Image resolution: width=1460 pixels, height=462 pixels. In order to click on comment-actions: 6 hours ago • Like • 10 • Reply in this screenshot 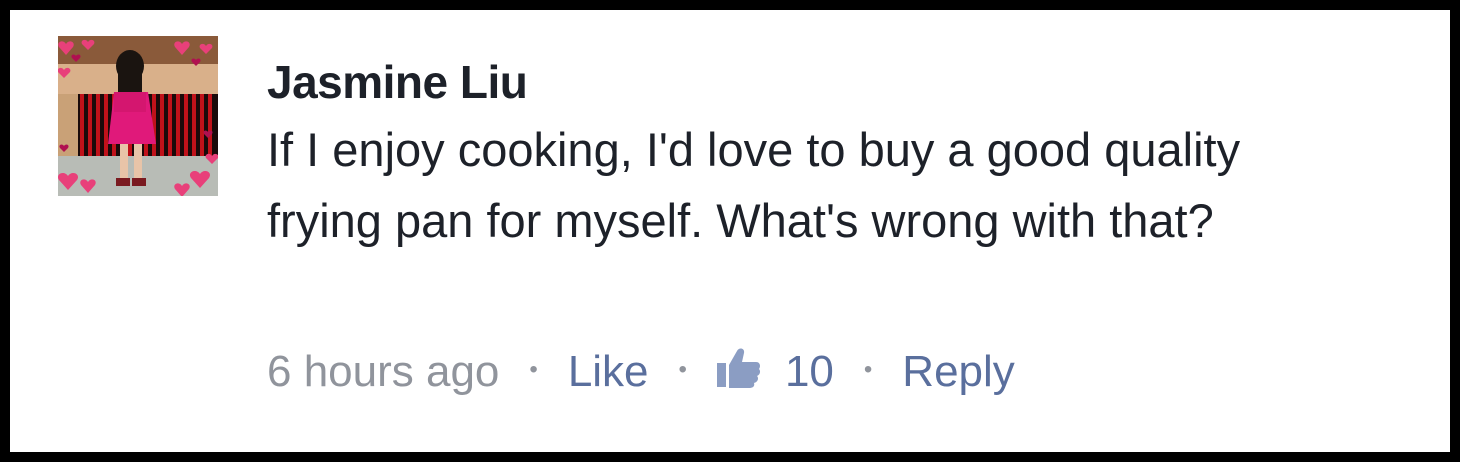, I will do `click(641, 372)`.